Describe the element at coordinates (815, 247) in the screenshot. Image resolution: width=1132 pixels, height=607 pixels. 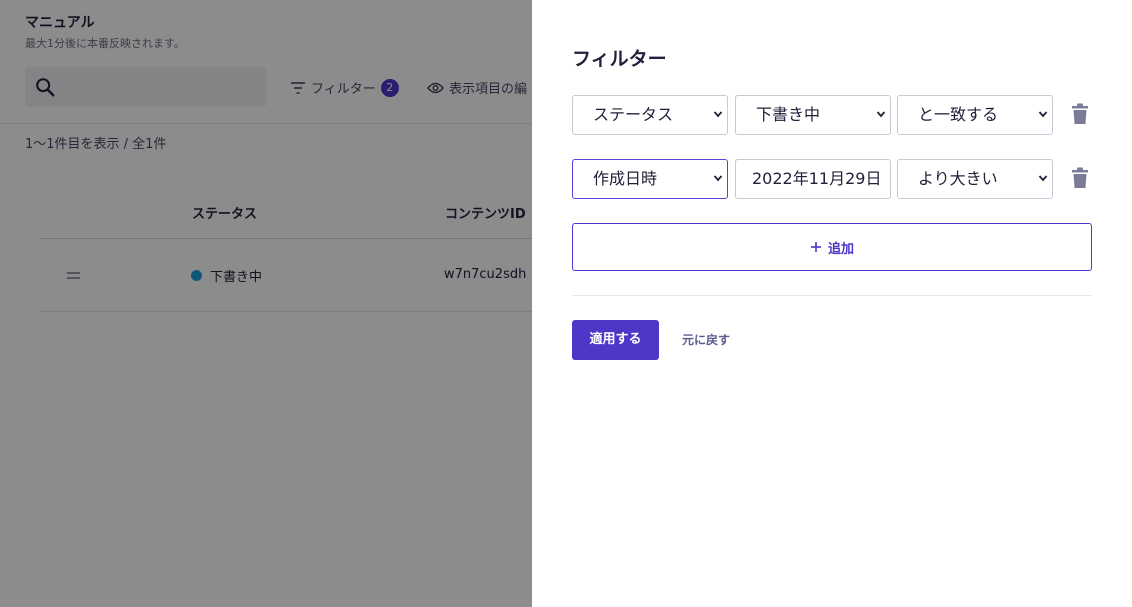
I see `plus-icon` at that location.